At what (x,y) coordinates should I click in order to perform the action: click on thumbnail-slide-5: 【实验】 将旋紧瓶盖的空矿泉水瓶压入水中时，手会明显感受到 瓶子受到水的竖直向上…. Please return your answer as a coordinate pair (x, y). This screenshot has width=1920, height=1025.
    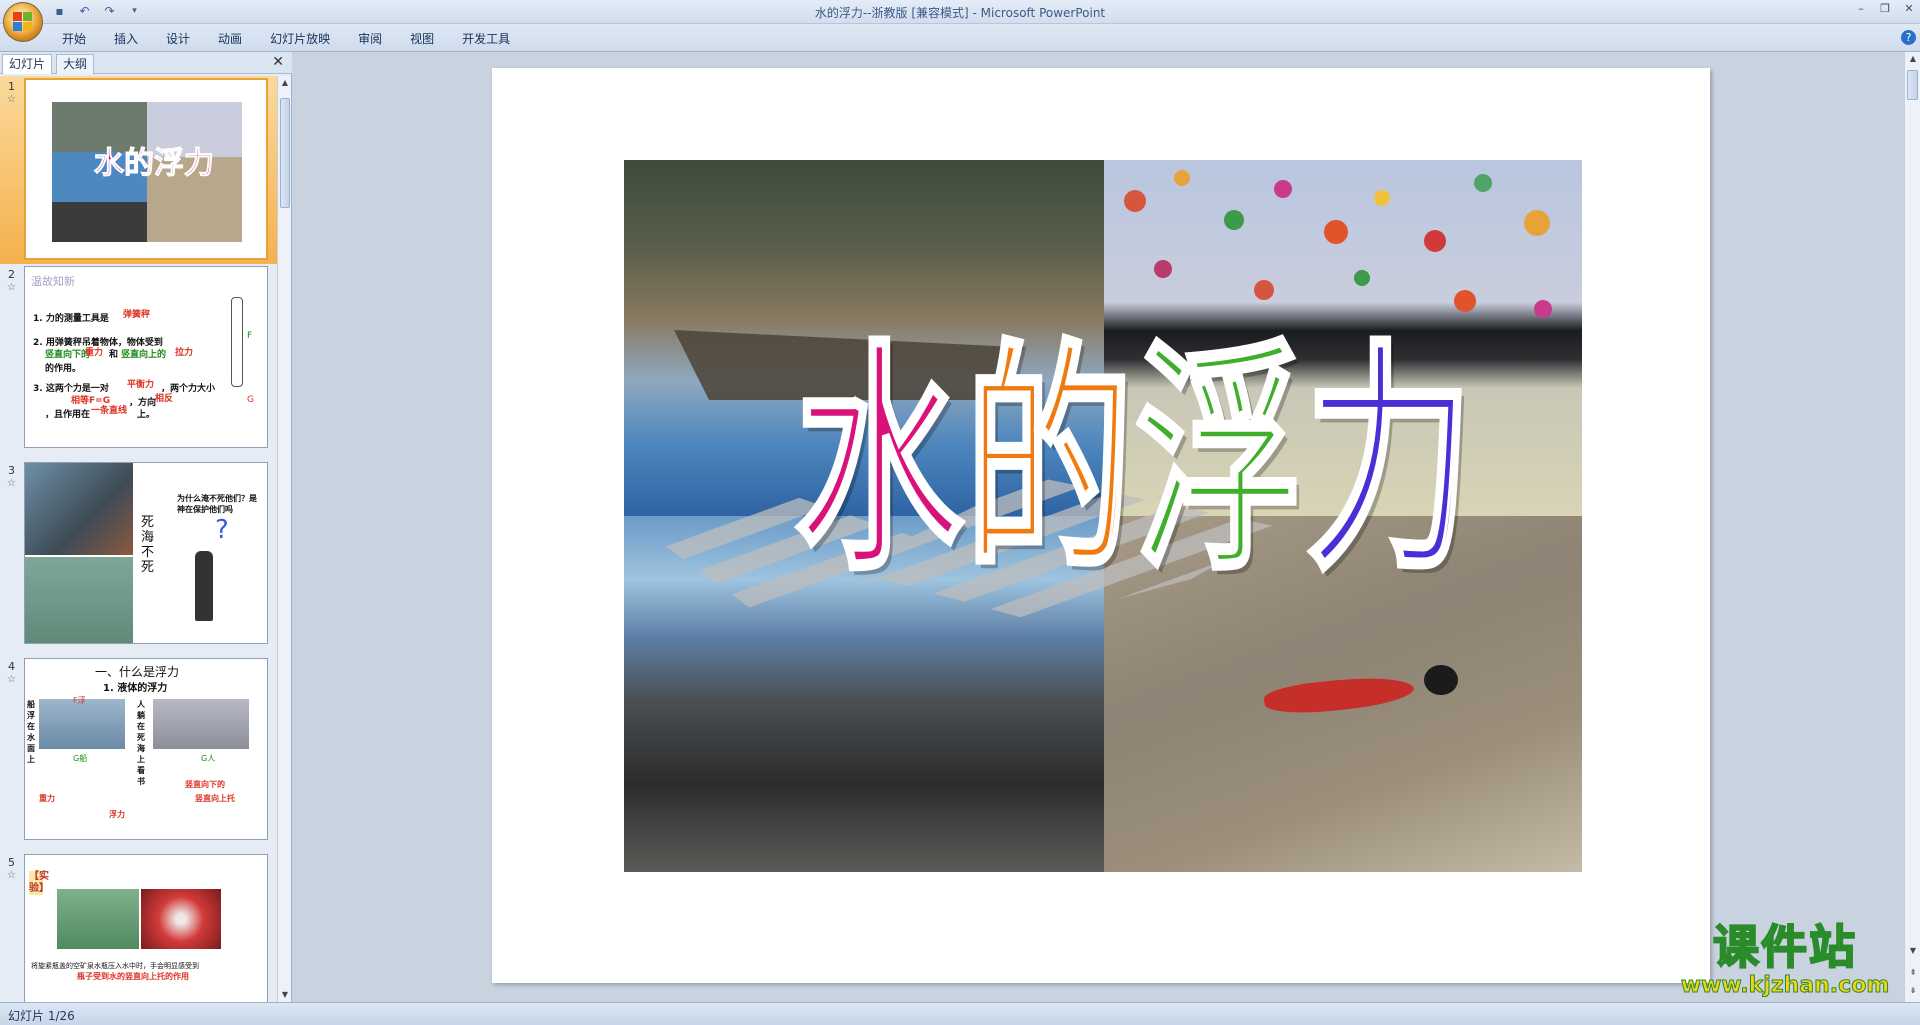
    Looking at the image, I should click on (146, 928).